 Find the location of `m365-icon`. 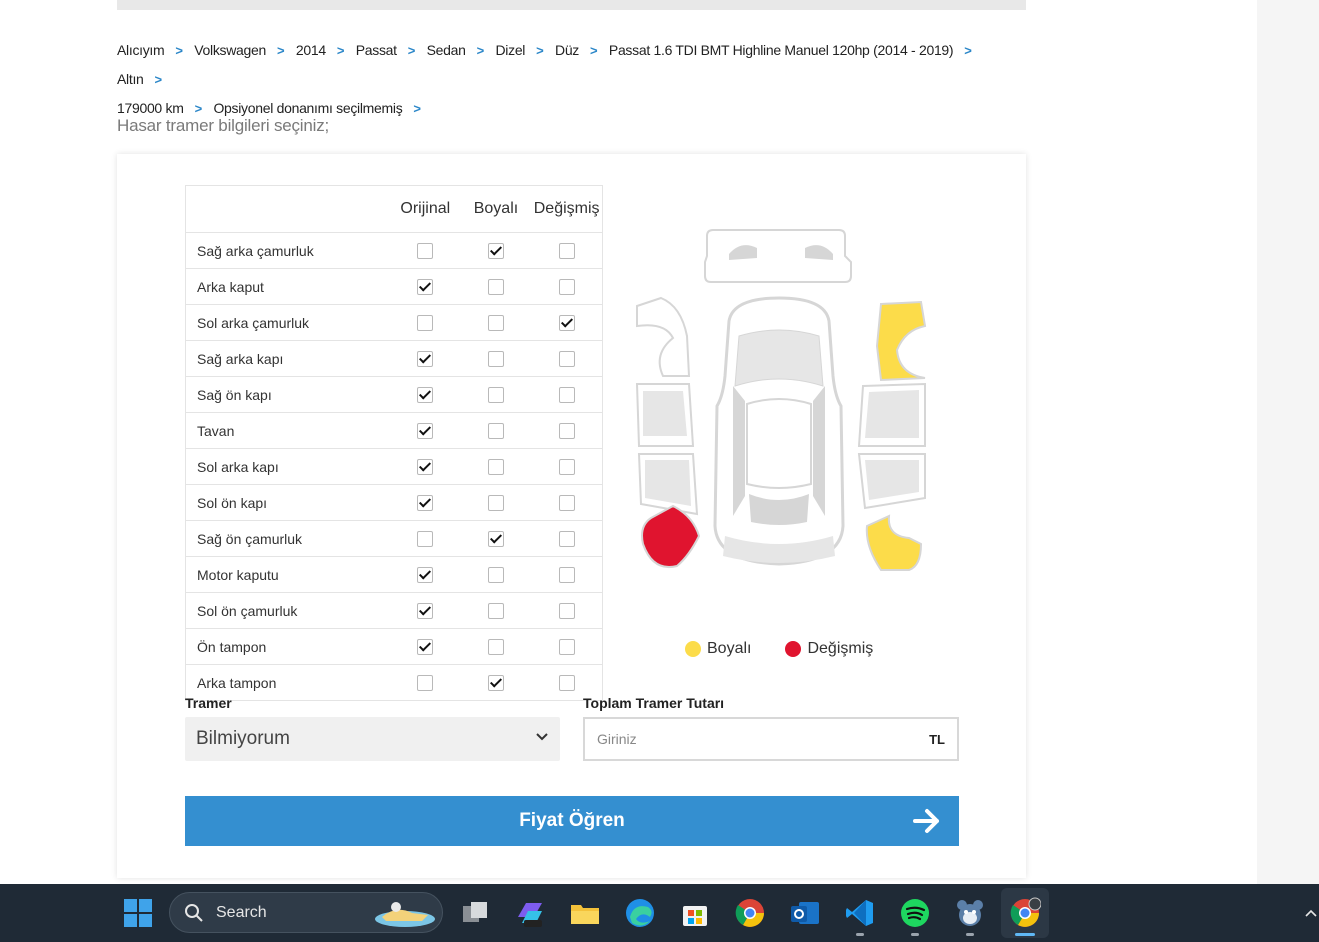

m365-icon is located at coordinates (530, 913).